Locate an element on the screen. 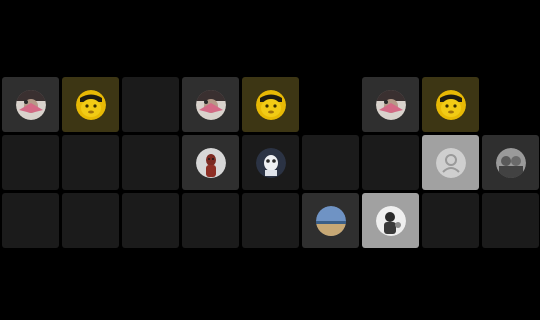 This screenshot has height=320, width=540. avatar-red-image is located at coordinates (210, 162).